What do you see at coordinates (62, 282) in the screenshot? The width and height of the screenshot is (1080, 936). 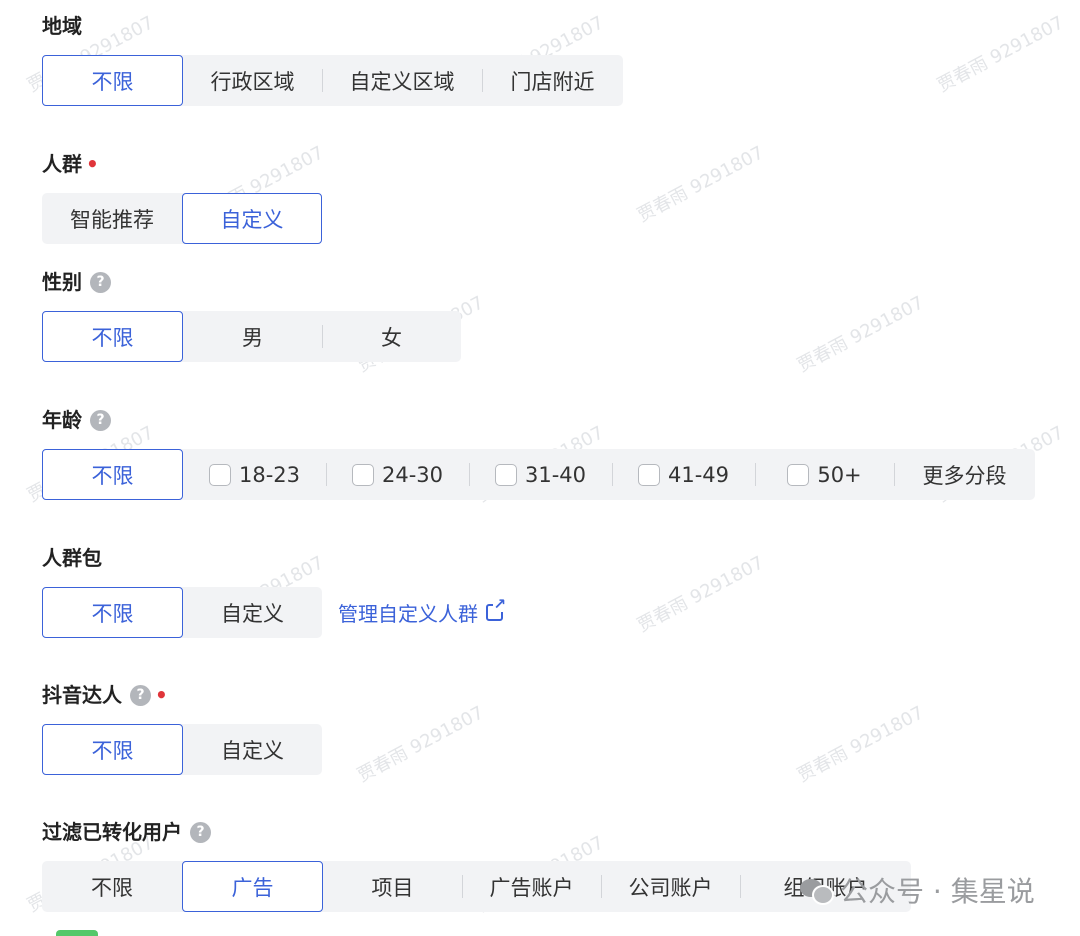 I see `gender-label-text: 性别` at bounding box center [62, 282].